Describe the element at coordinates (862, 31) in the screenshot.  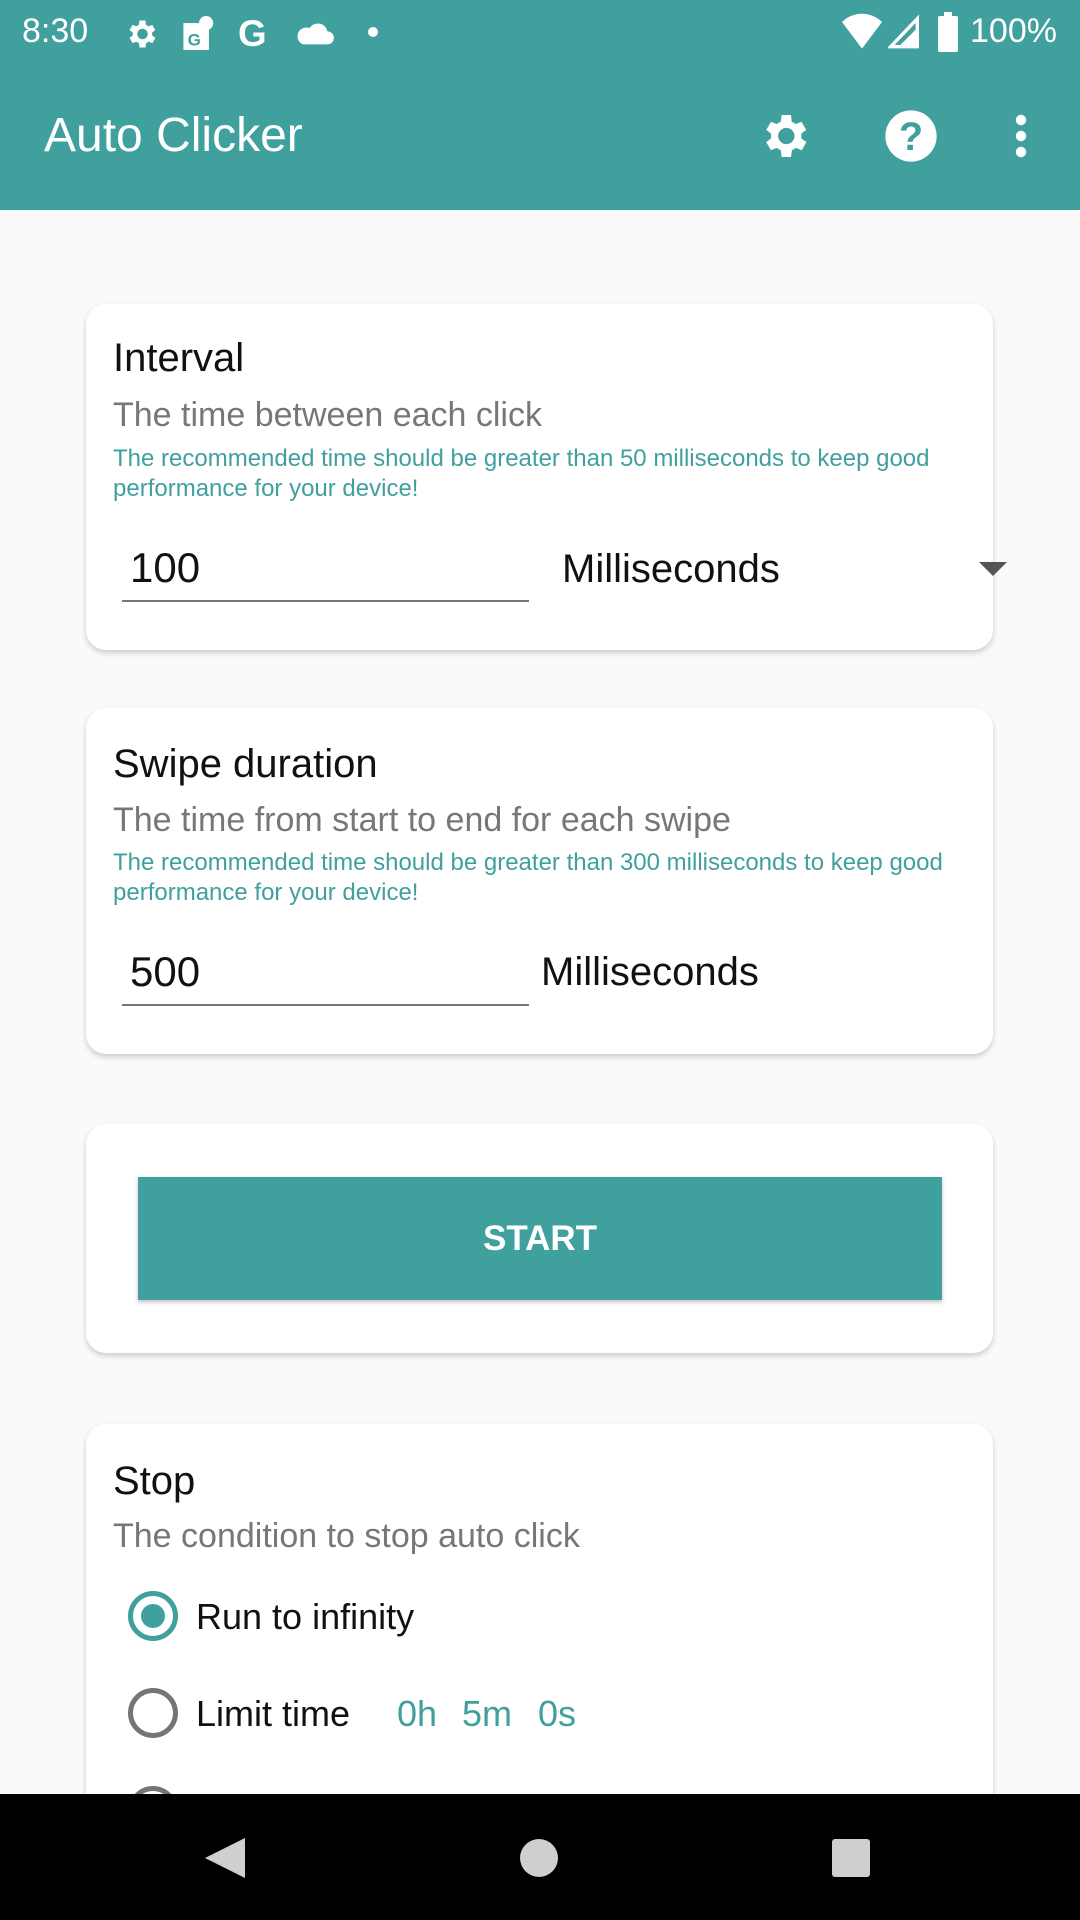
I see `wifi-icon` at that location.